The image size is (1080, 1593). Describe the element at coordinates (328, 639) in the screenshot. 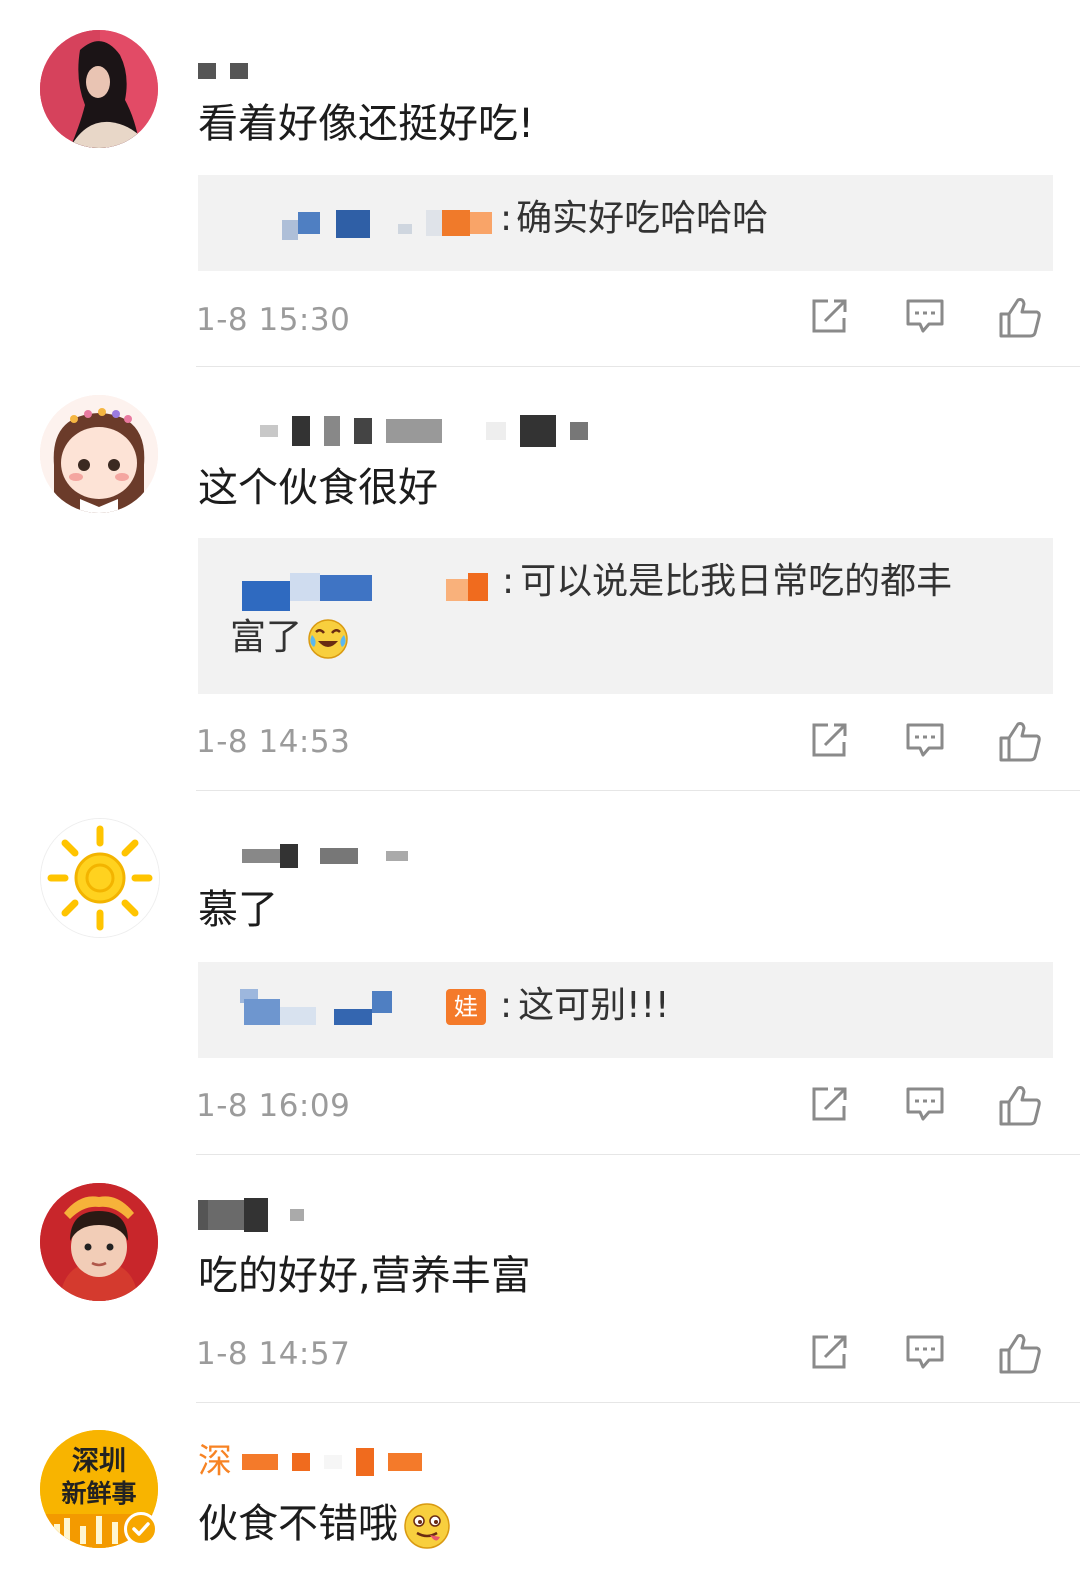

I see `laugh-cry-emoji-icon` at that location.